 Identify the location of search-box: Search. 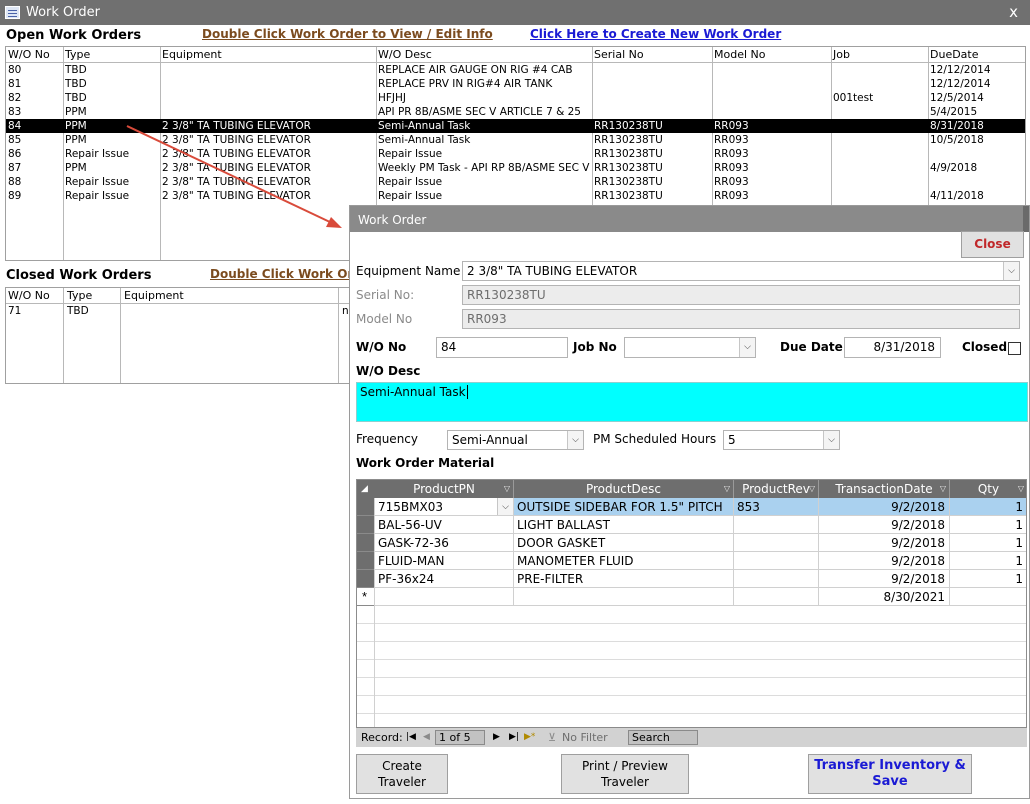
(663, 737).